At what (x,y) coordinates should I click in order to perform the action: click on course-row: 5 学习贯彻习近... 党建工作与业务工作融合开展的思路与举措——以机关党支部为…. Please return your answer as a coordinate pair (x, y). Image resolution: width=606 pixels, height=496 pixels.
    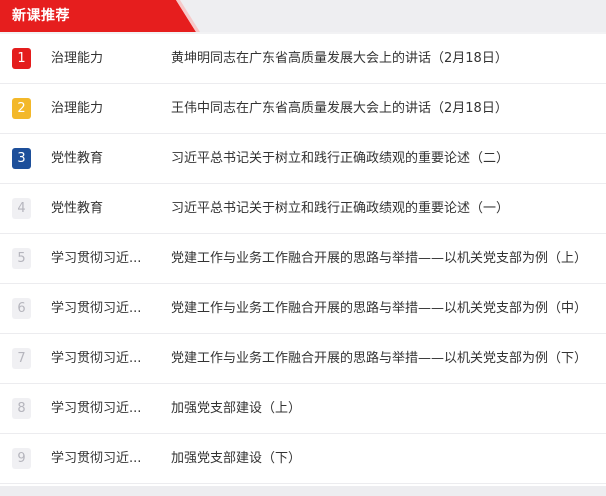
    Looking at the image, I should click on (303, 259).